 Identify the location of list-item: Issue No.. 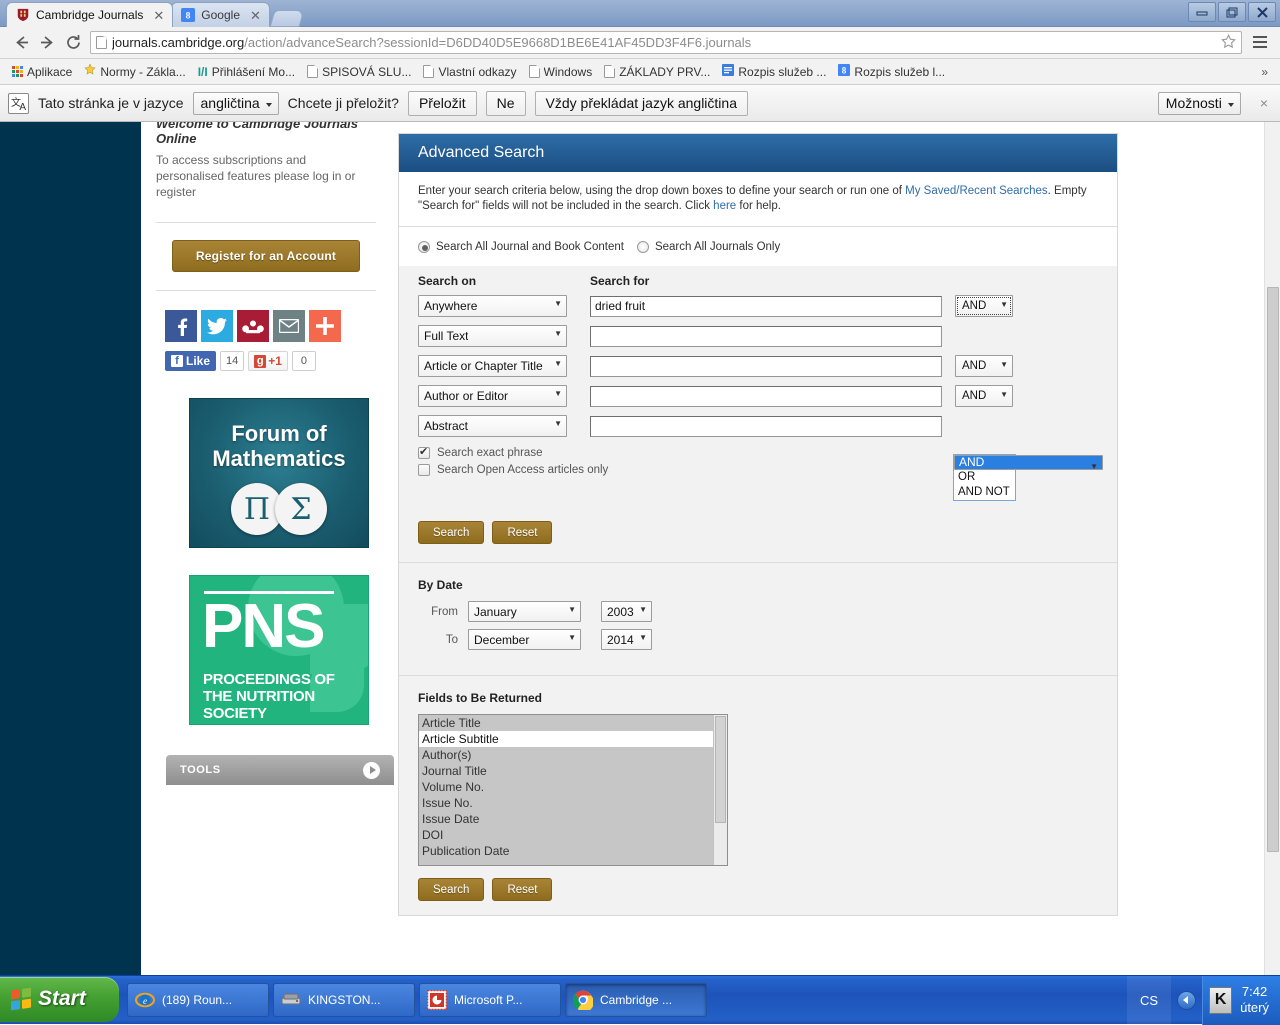
(566, 803).